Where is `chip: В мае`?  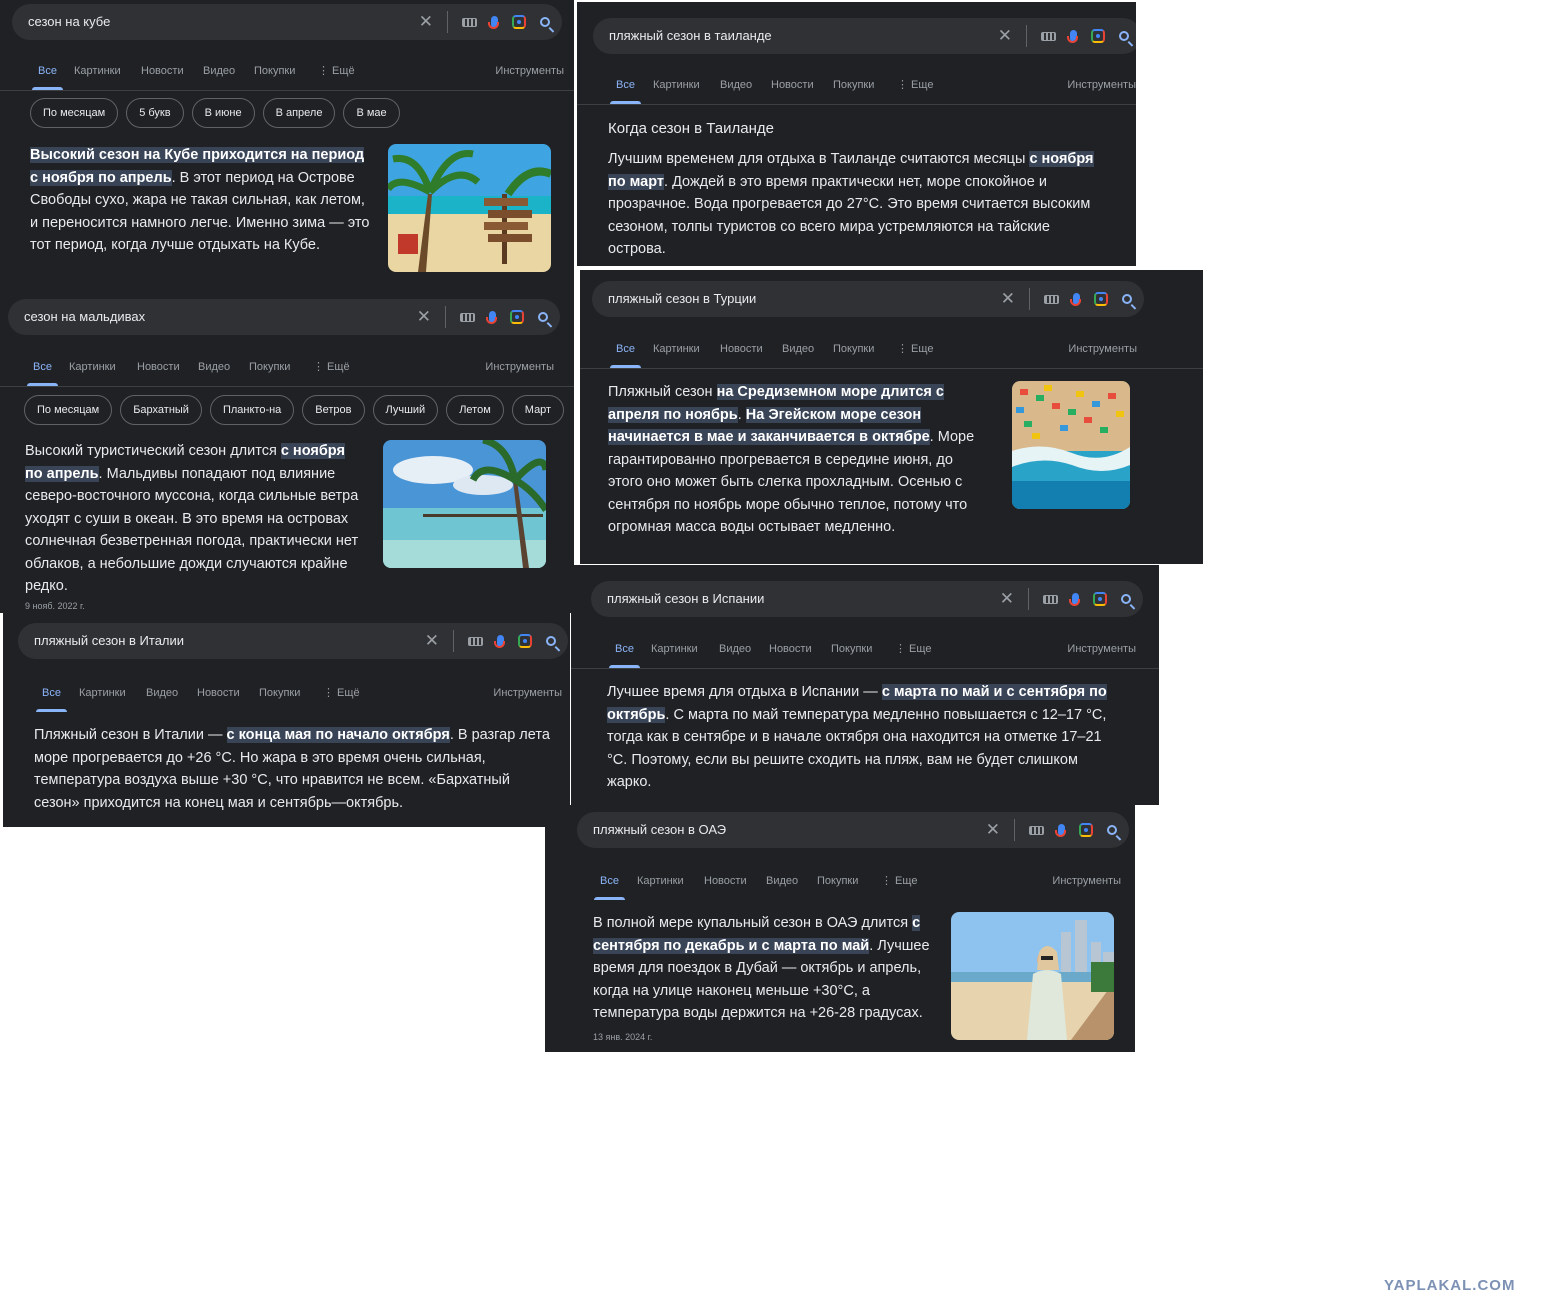
chip: В мае is located at coordinates (371, 113).